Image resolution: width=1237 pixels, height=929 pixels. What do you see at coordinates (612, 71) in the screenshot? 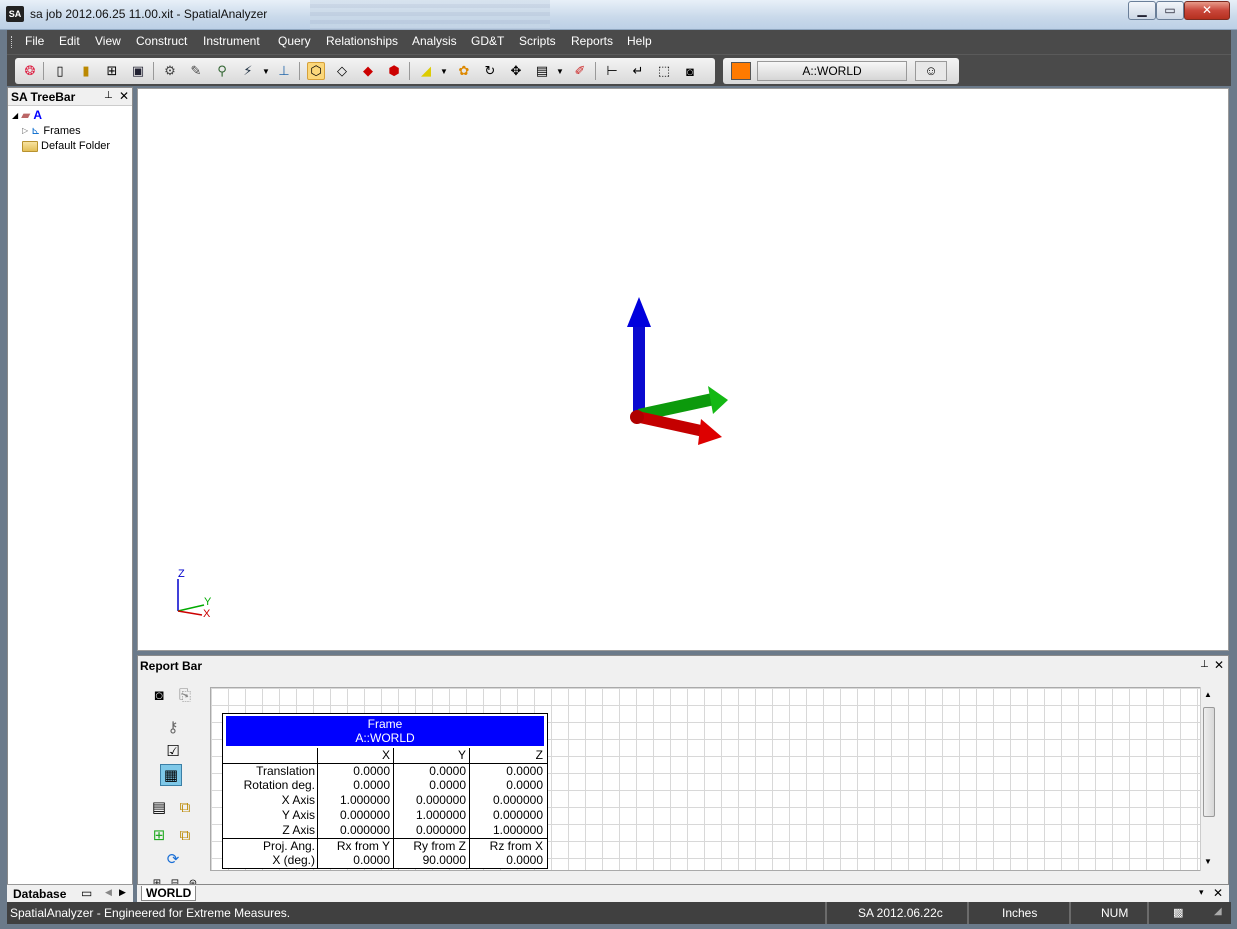
I see `frame-axis-icon: ⊢` at bounding box center [612, 71].